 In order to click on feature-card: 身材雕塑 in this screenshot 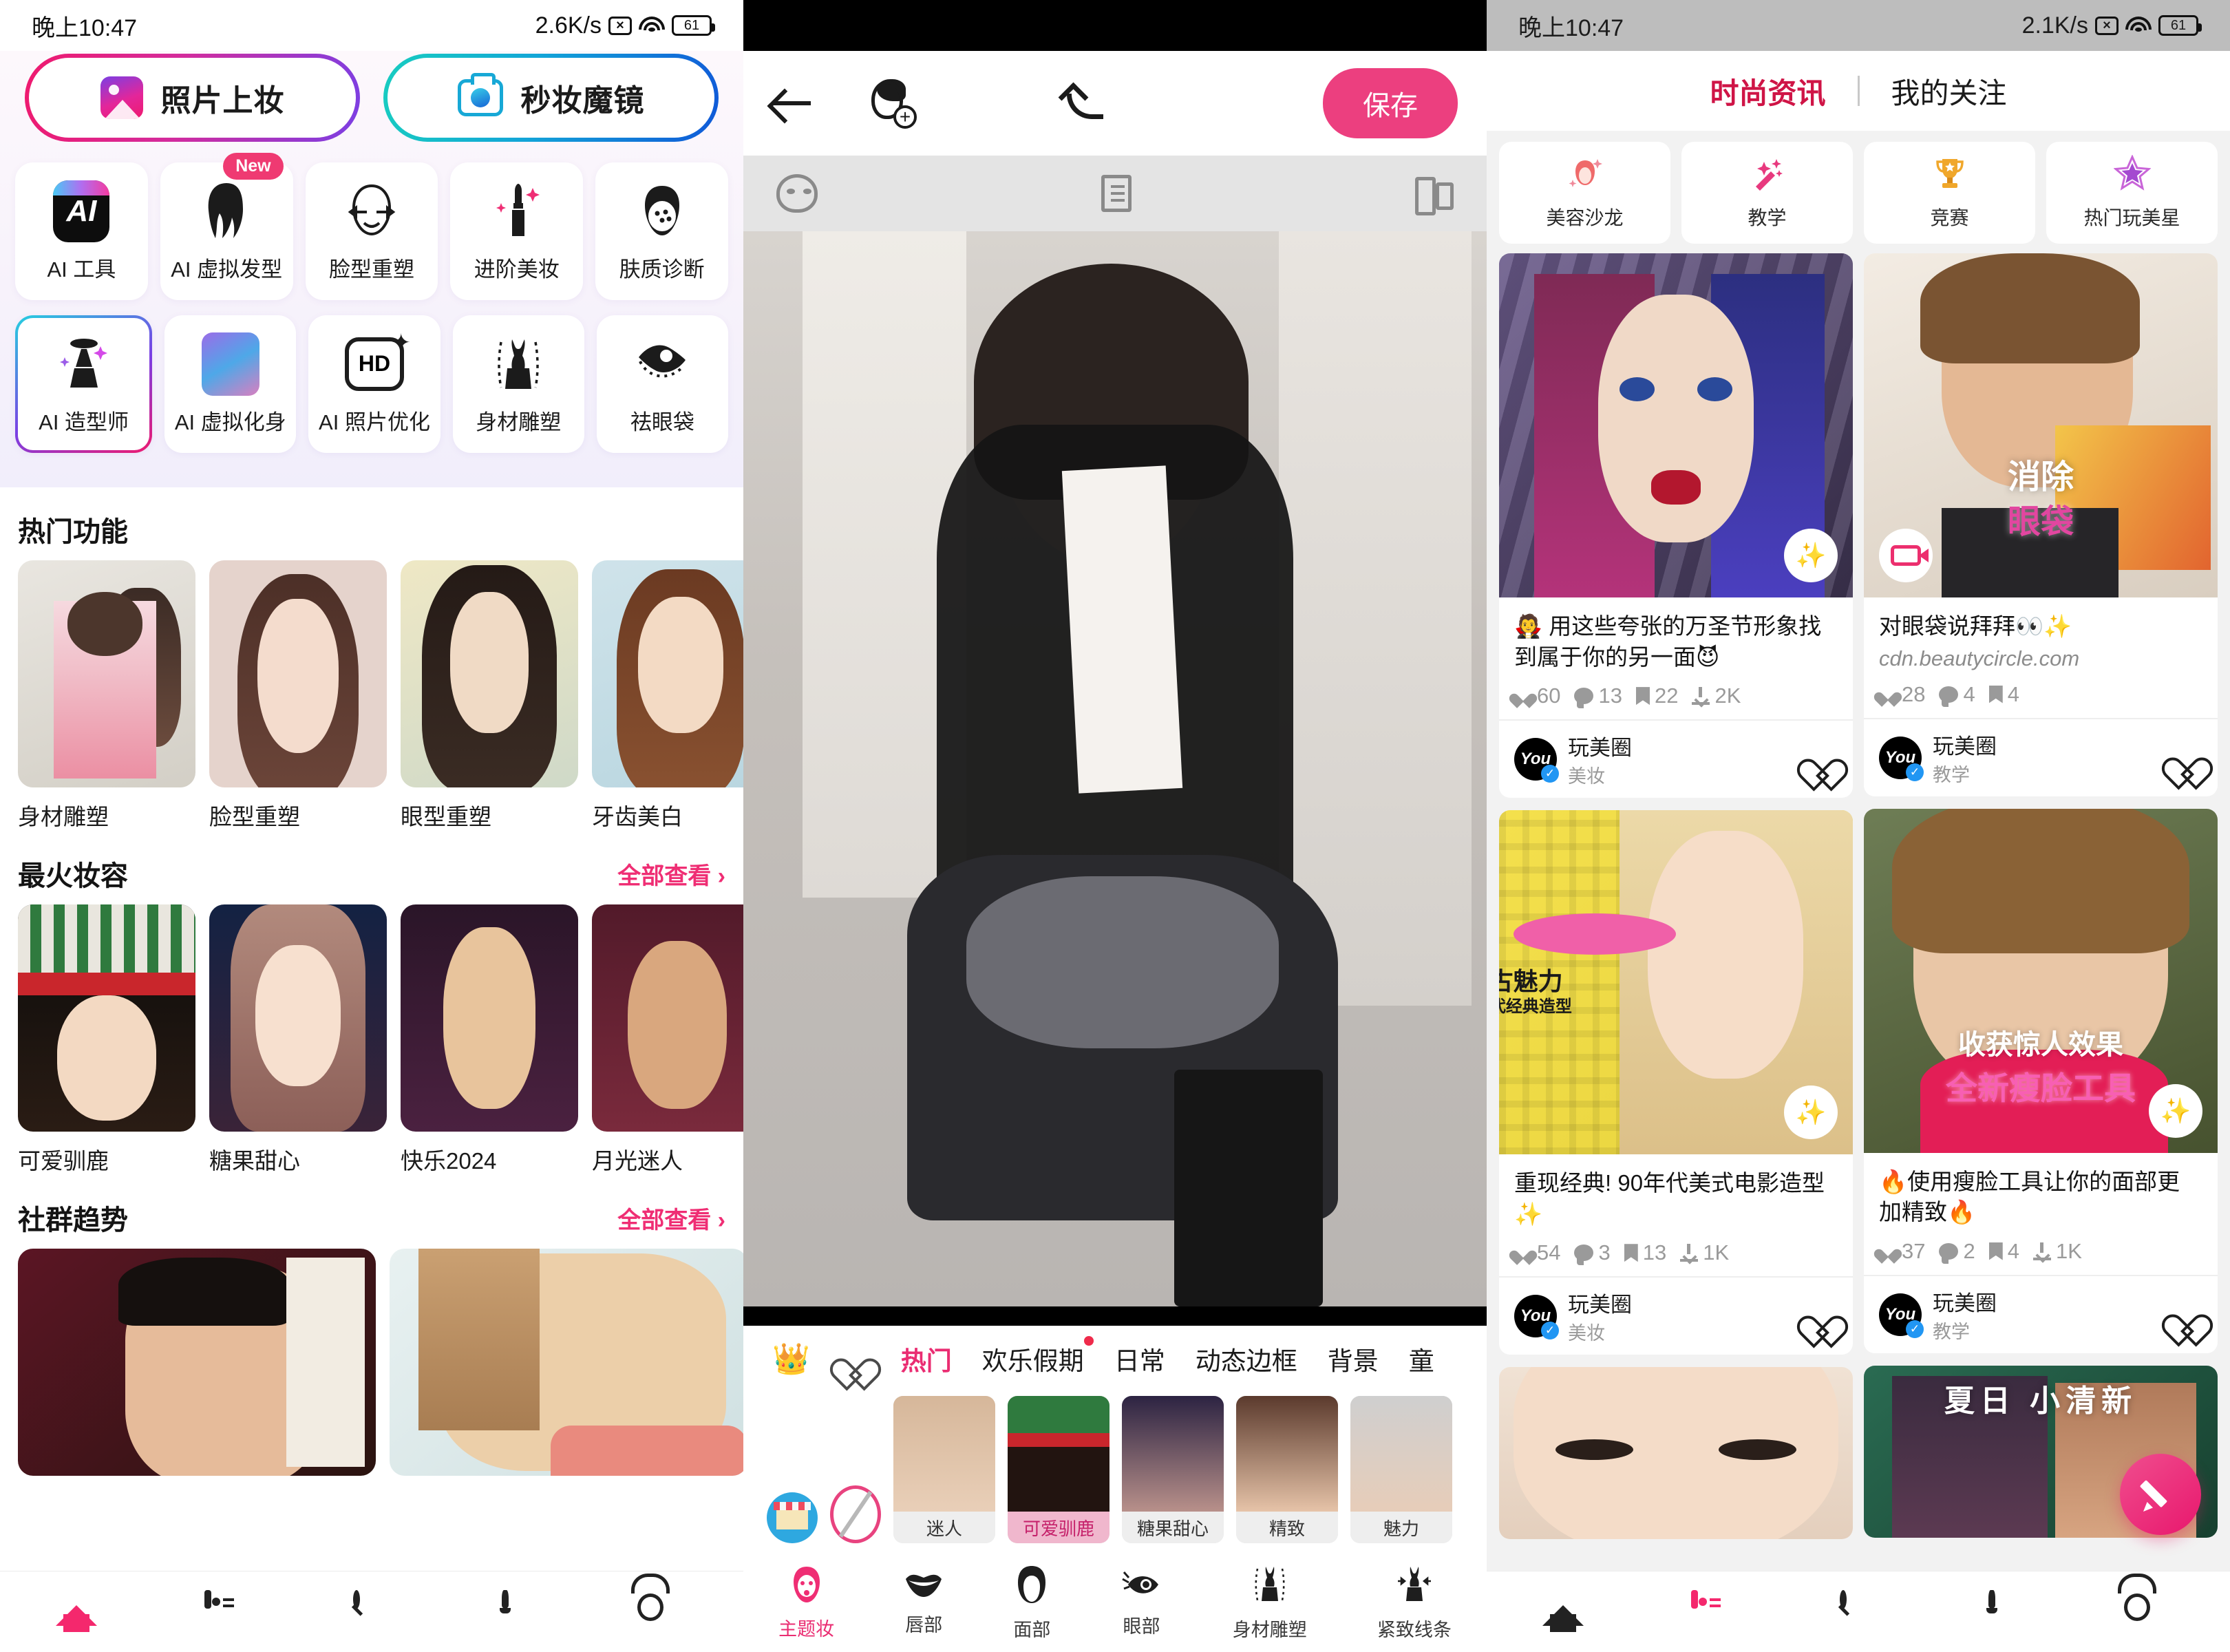, I will do `click(106, 696)`.